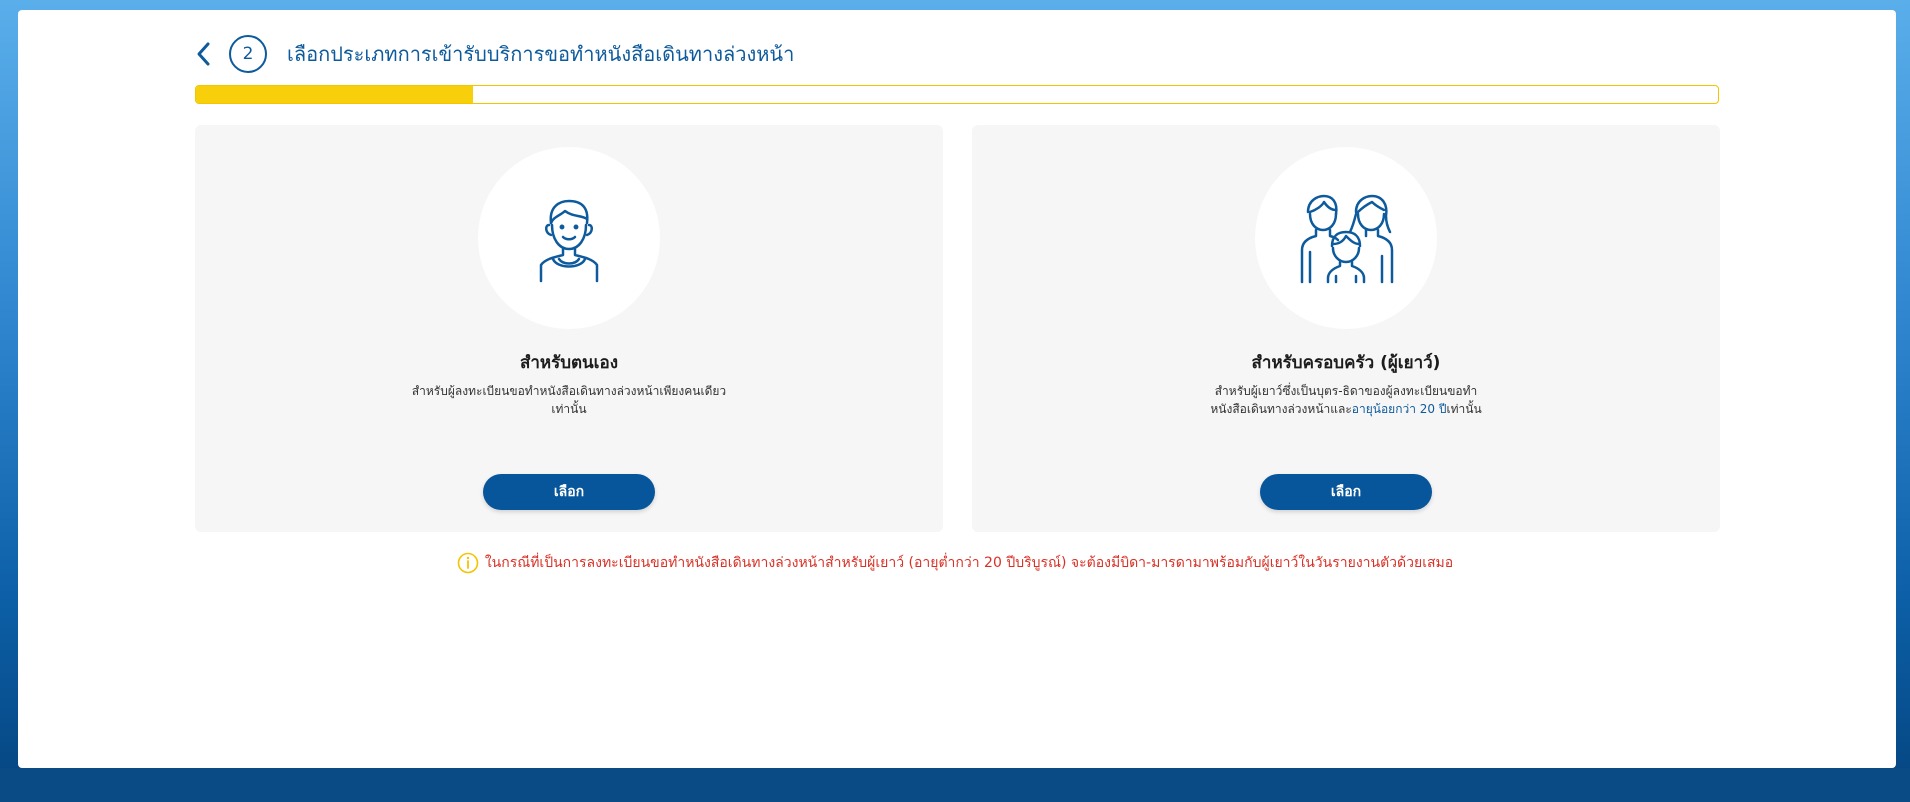  I want to click on chevron-left-icon, so click(203, 54).